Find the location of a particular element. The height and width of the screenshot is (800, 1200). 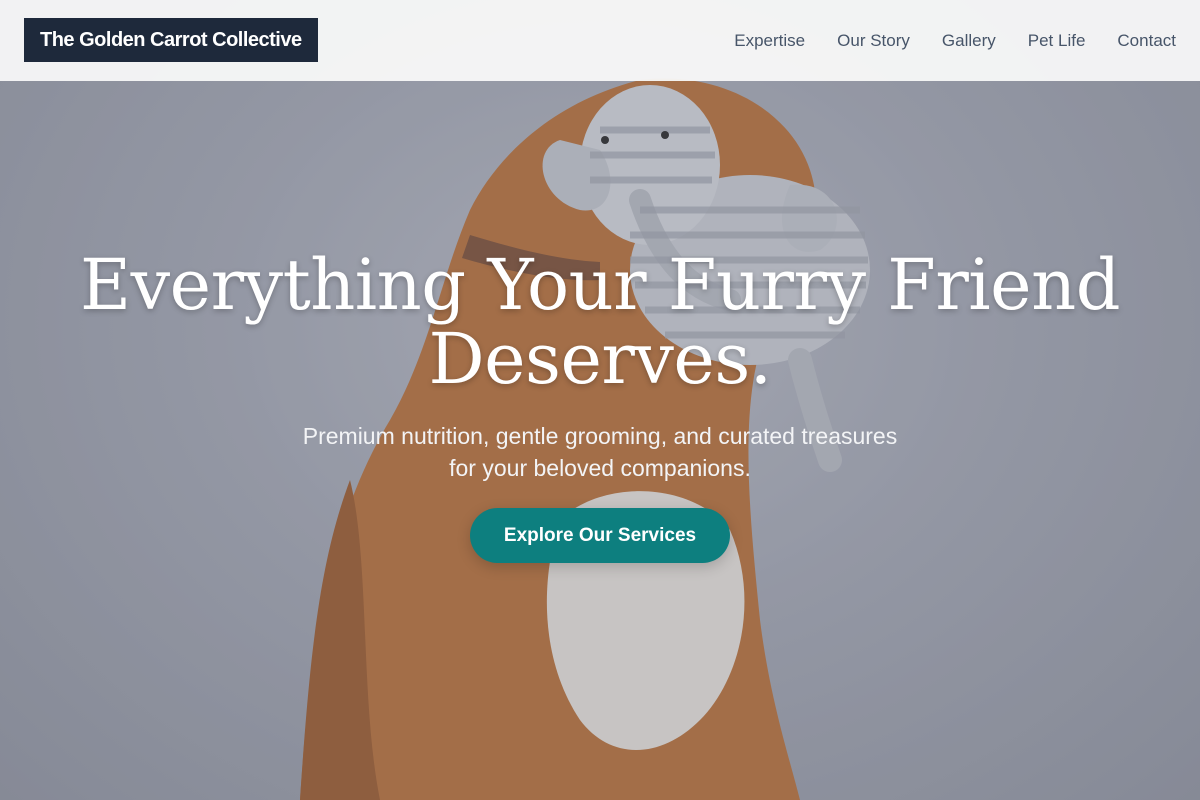

hero-subtitle-line-2: for your beloved companions. is located at coordinates (600, 468).